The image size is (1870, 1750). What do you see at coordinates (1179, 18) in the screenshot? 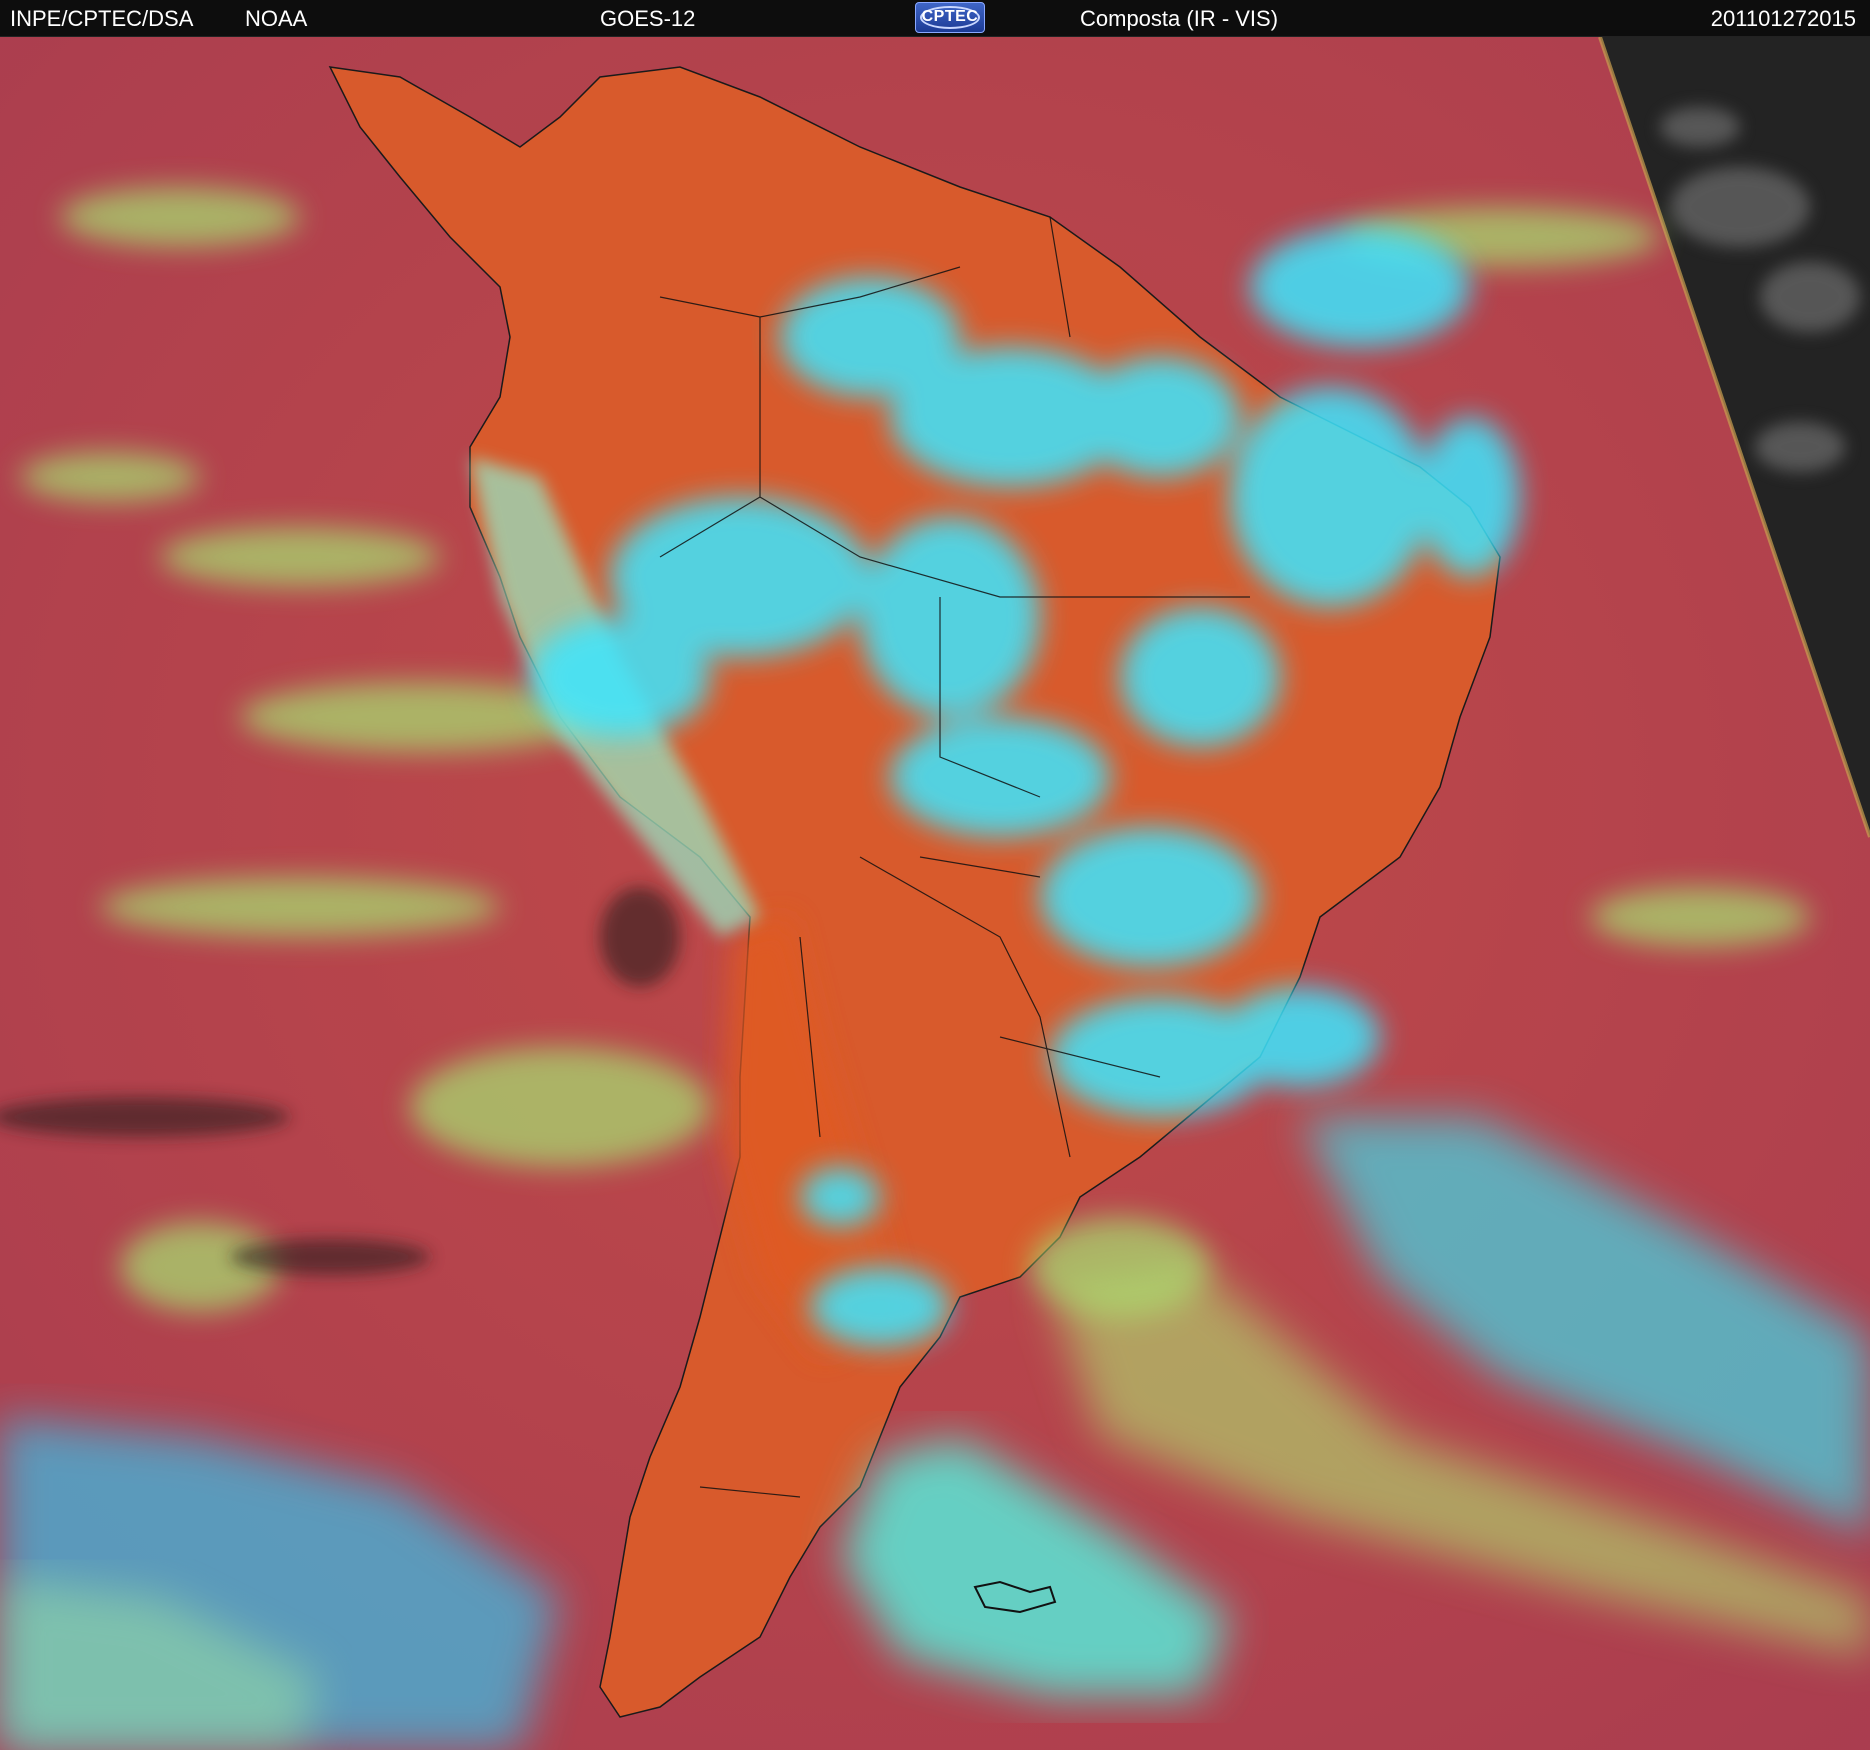
I see `product-label: Composta (IR - VIS)` at bounding box center [1179, 18].